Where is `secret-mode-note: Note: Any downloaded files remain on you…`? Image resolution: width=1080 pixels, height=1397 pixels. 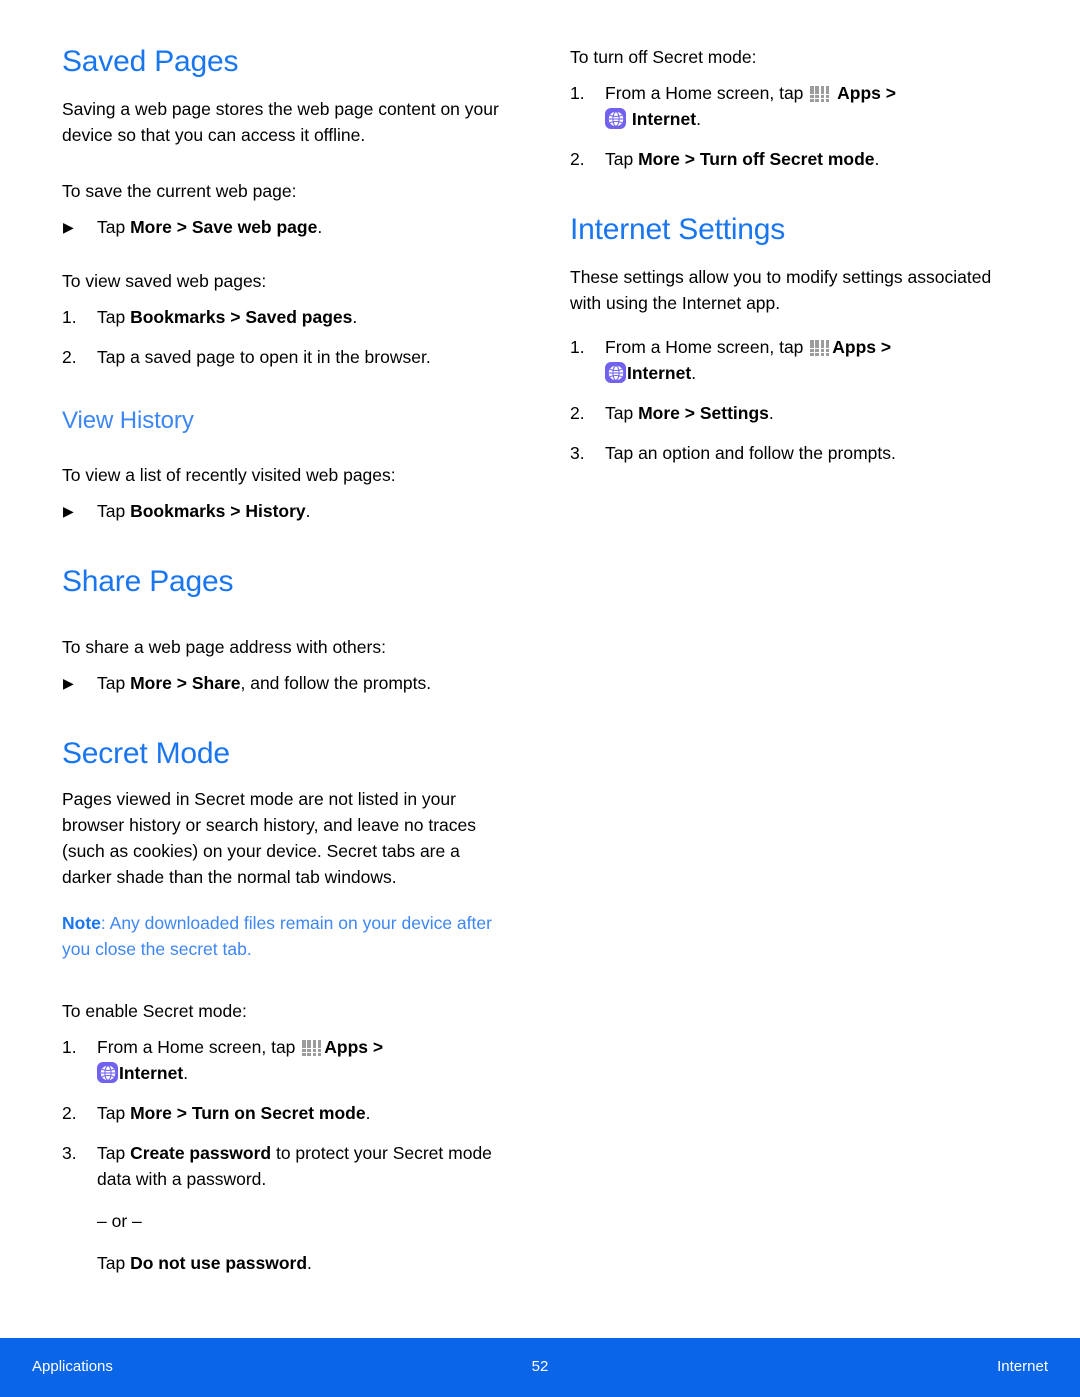 secret-mode-note: Note: Any downloaded files remain on you… is located at coordinates (287, 936).